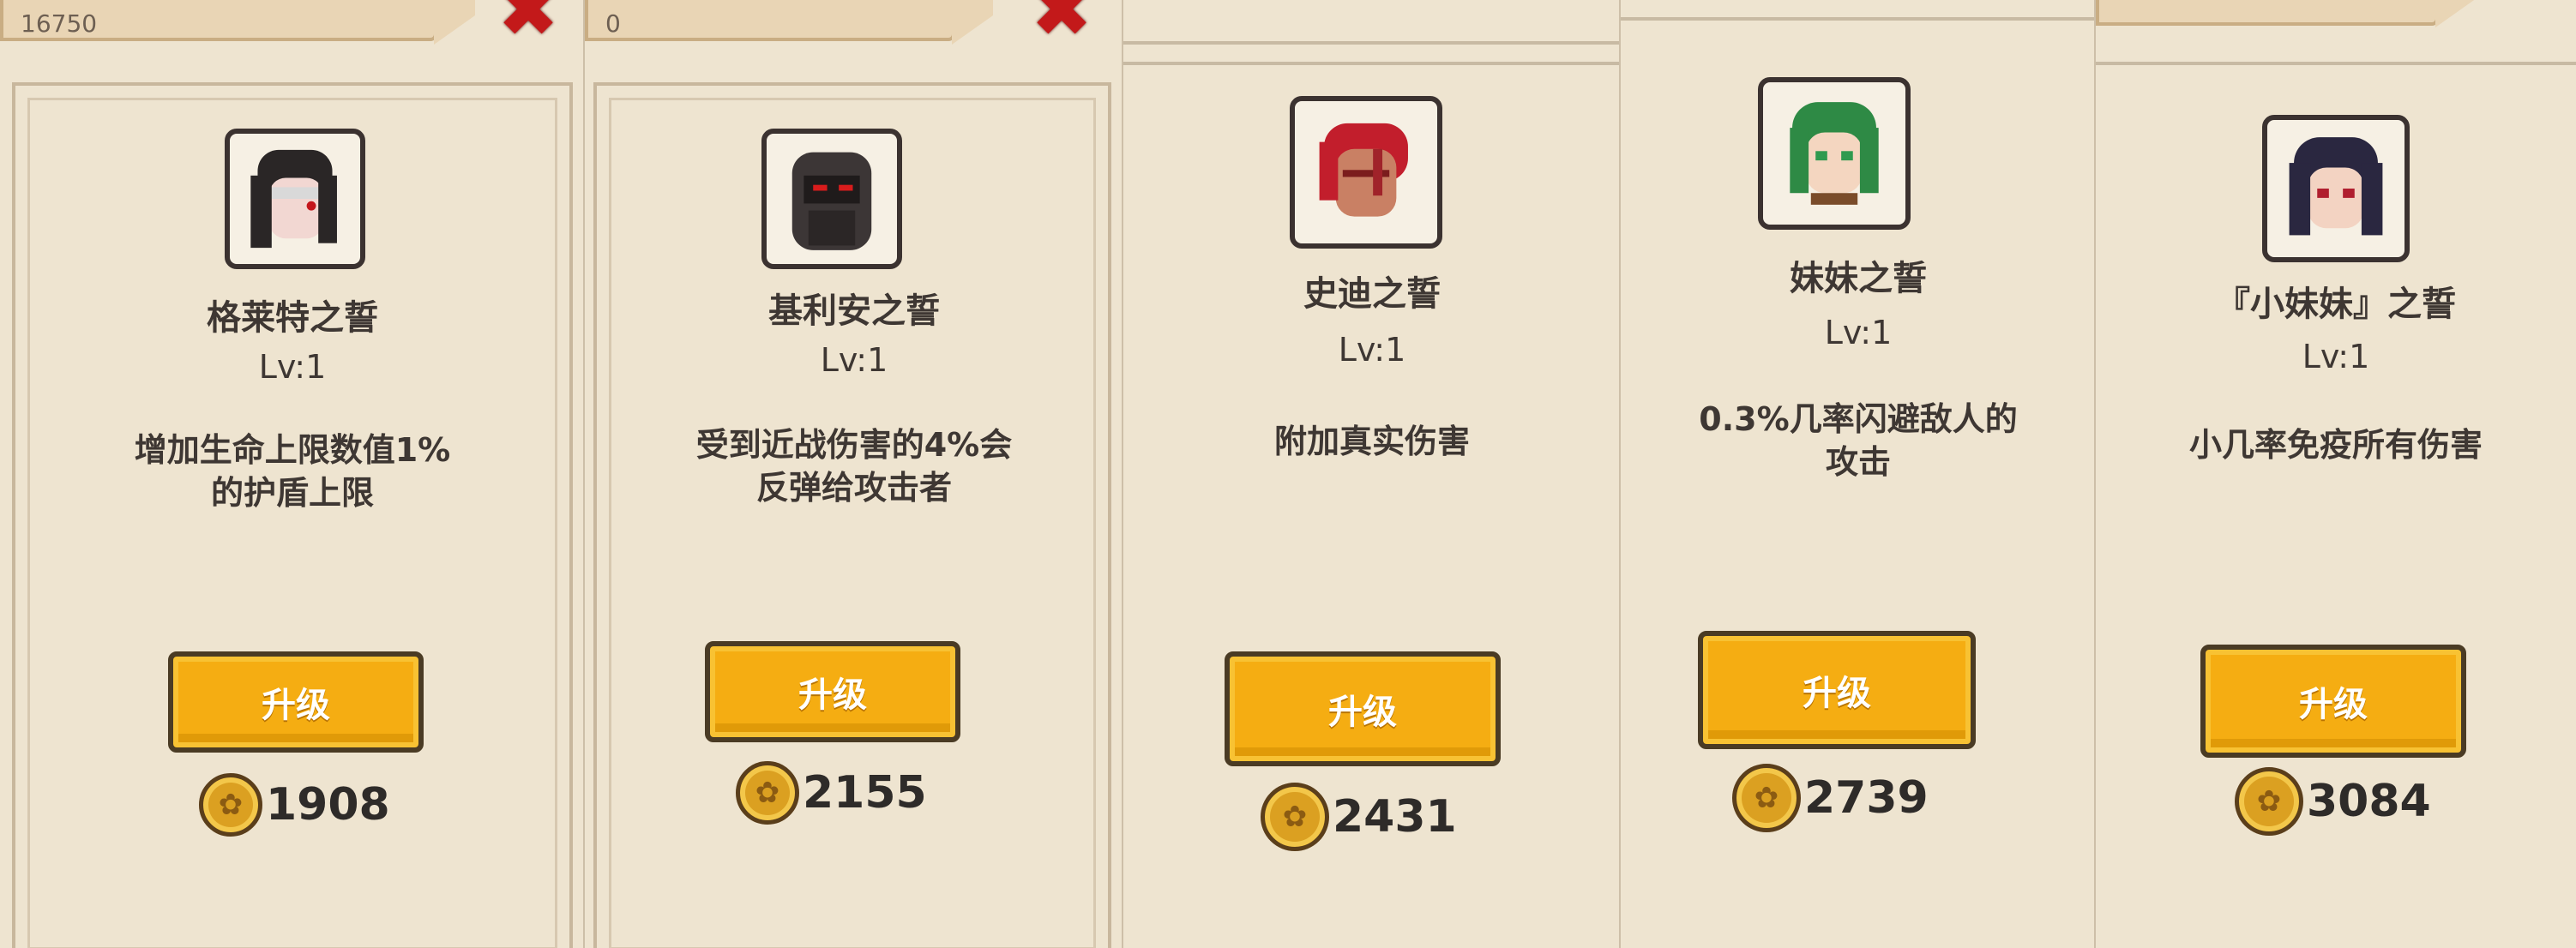 The image size is (2576, 948). I want to click on portrait-red-haired-warrior, so click(1366, 172).